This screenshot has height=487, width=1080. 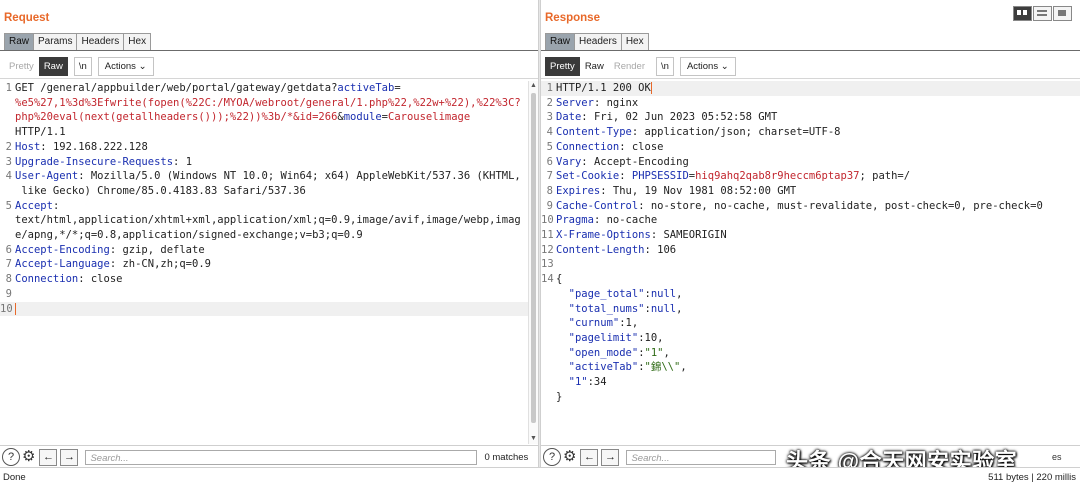 What do you see at coordinates (616, 249) in the screenshot?
I see `code-text: Content-Length: 106` at bounding box center [616, 249].